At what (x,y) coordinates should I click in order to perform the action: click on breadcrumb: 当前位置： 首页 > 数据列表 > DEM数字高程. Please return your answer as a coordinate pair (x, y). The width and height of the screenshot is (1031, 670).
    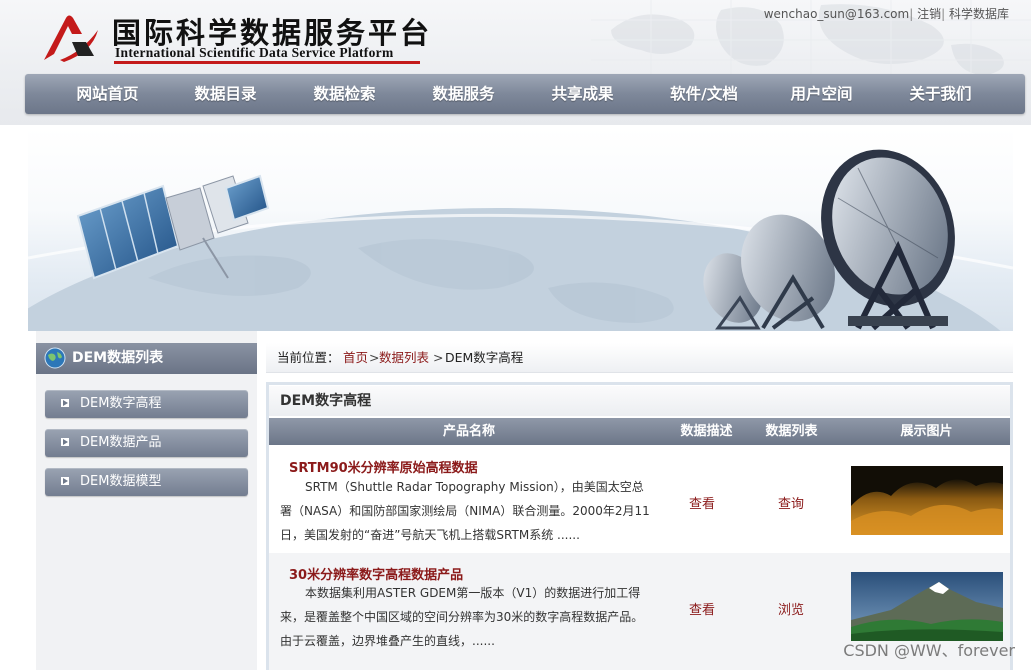
    Looking at the image, I should click on (639, 358).